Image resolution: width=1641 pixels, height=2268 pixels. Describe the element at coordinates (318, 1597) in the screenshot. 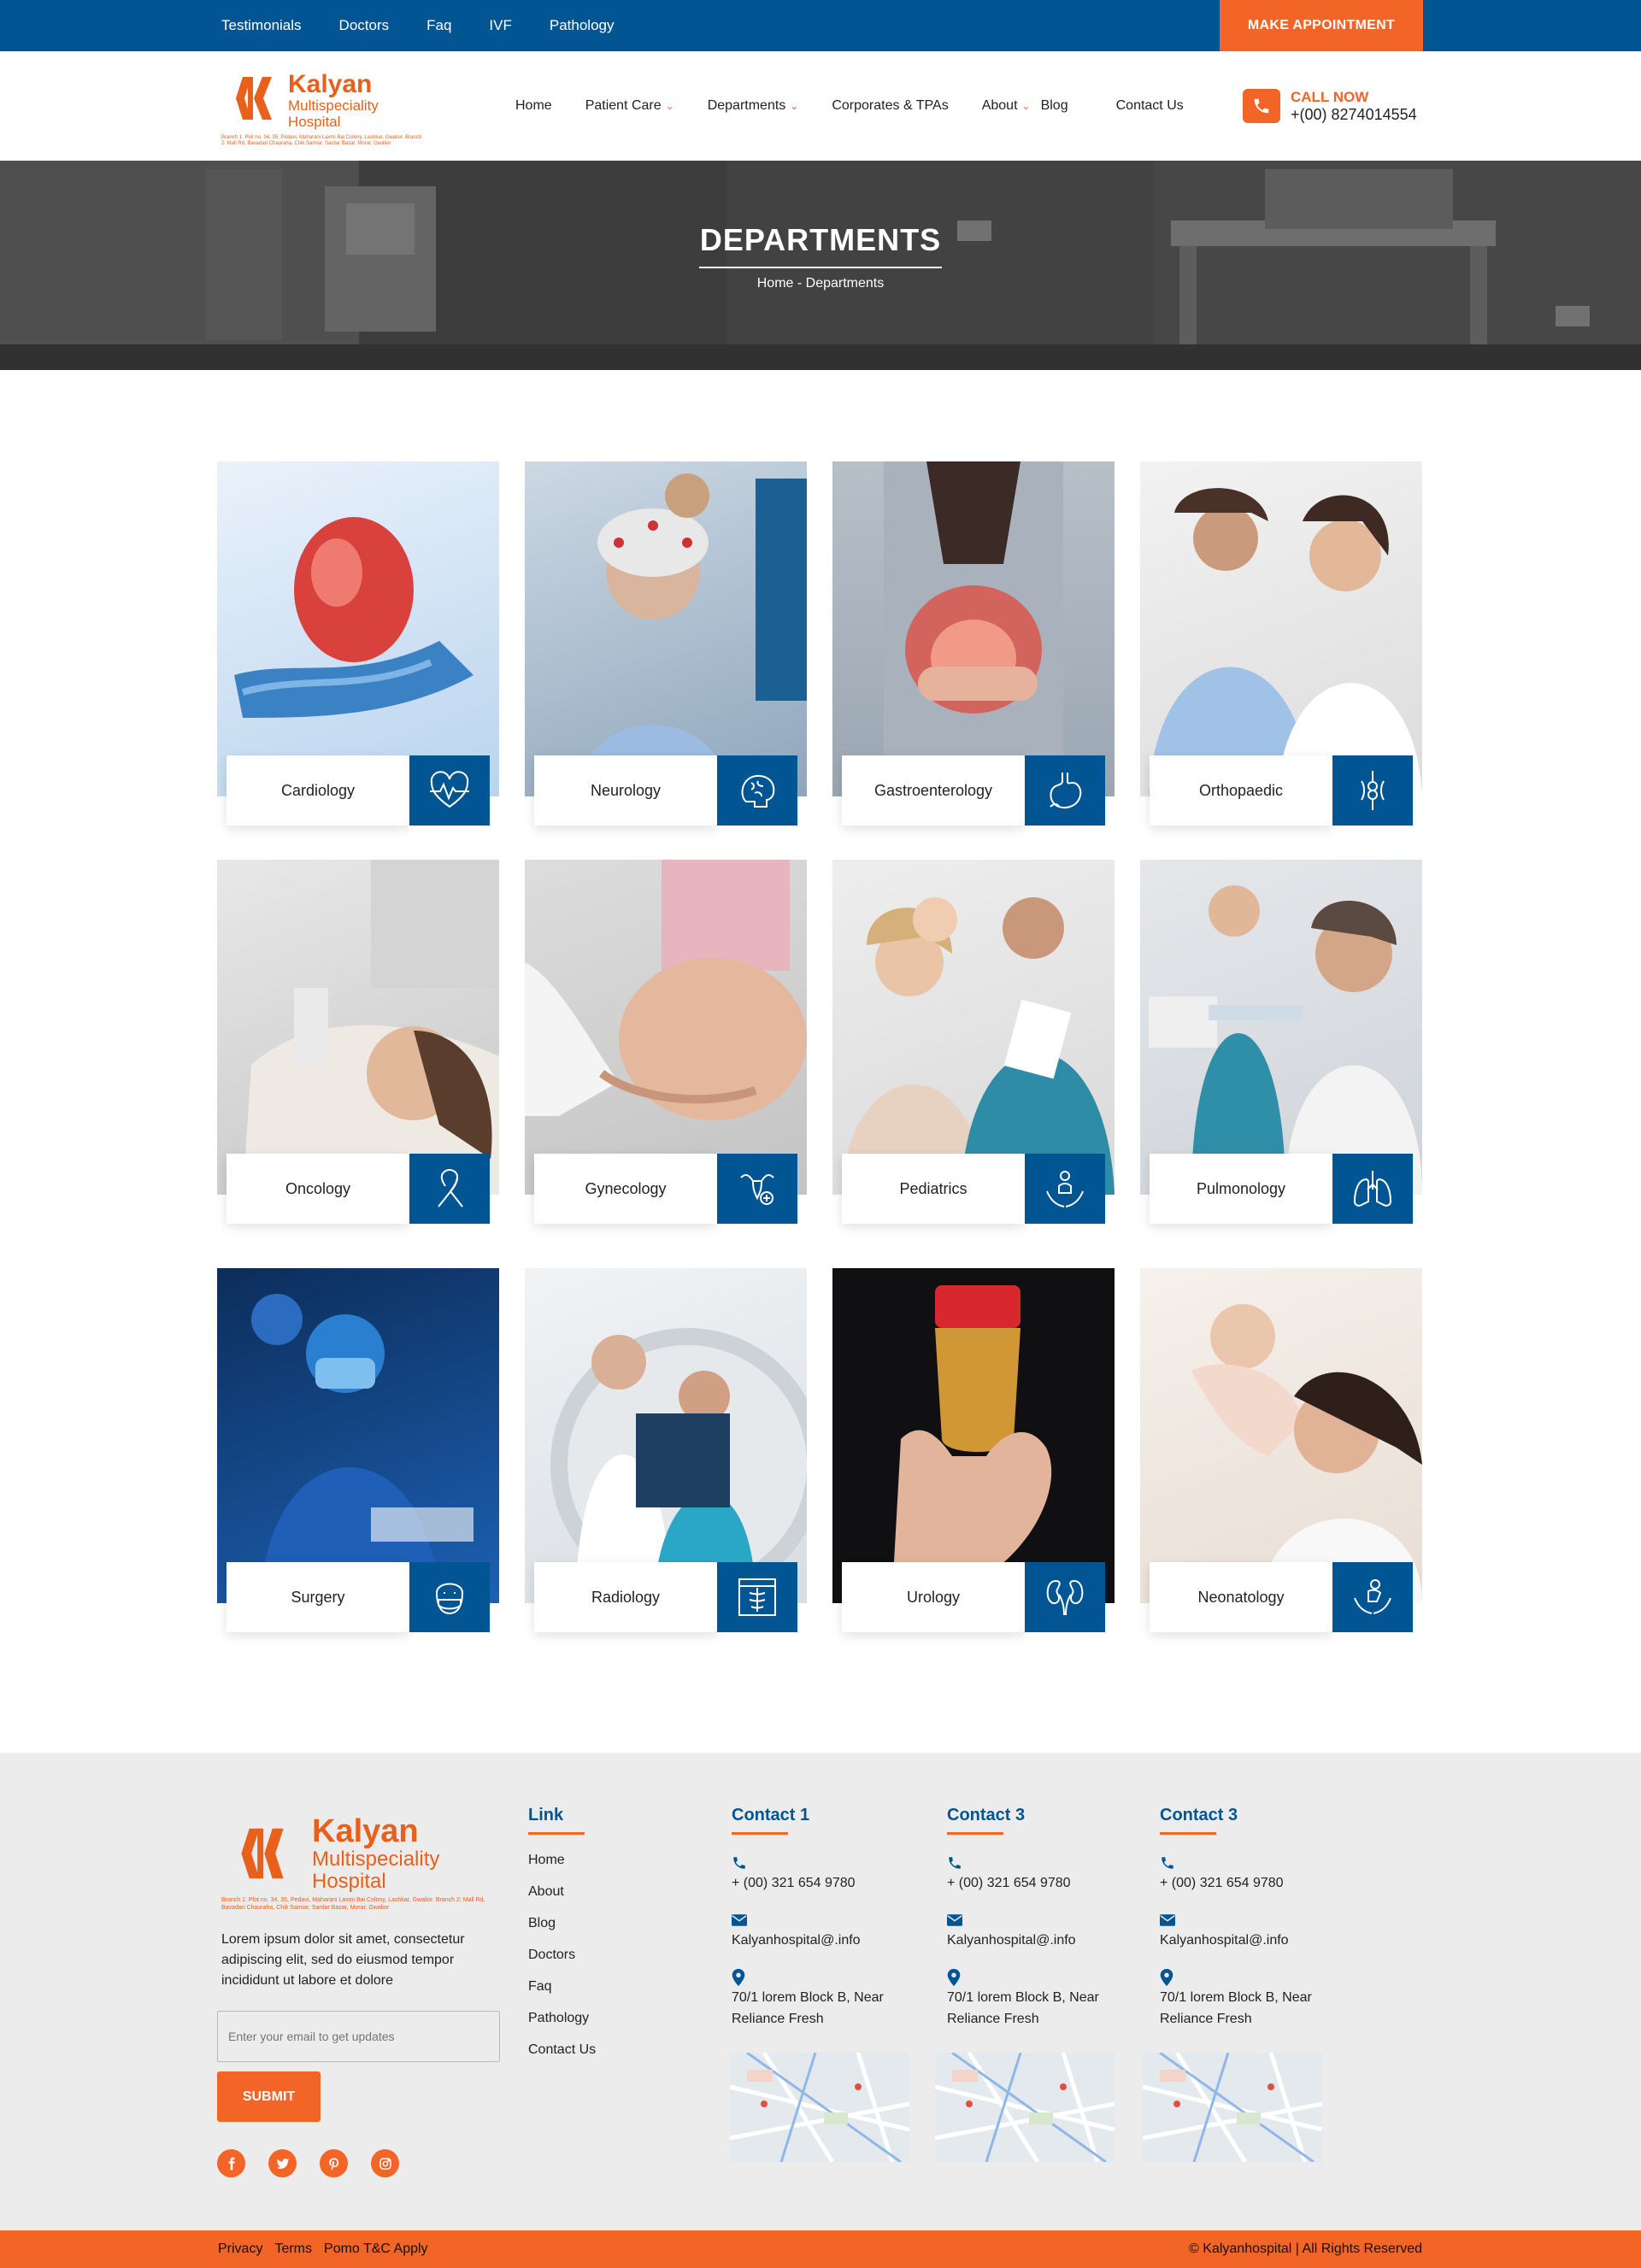

I see `department-name: Surgery` at that location.